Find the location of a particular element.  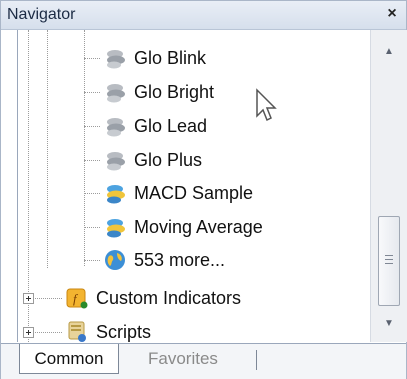

folder-custom-indicators: f Custom Indicators is located at coordinates (152, 298).